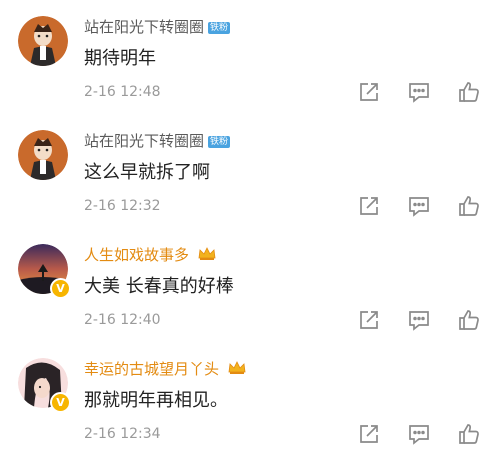 The image size is (500, 455). What do you see at coordinates (147, 172) in the screenshot?
I see `comment-text: 这么早就拆了啊` at bounding box center [147, 172].